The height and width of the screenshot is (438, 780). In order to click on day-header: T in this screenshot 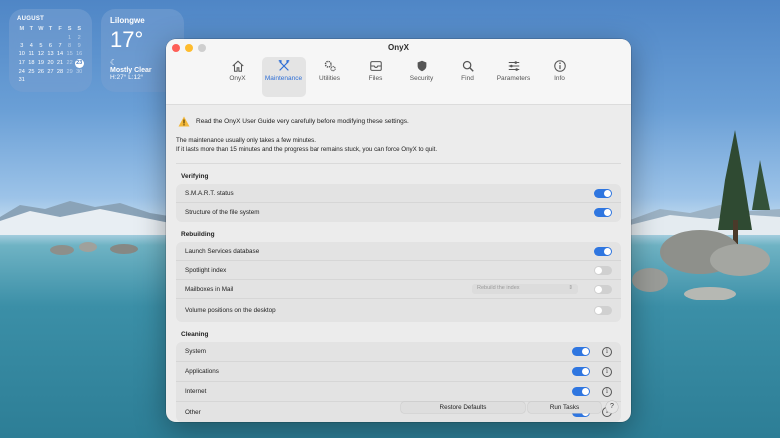, I will do `click(31, 29)`.